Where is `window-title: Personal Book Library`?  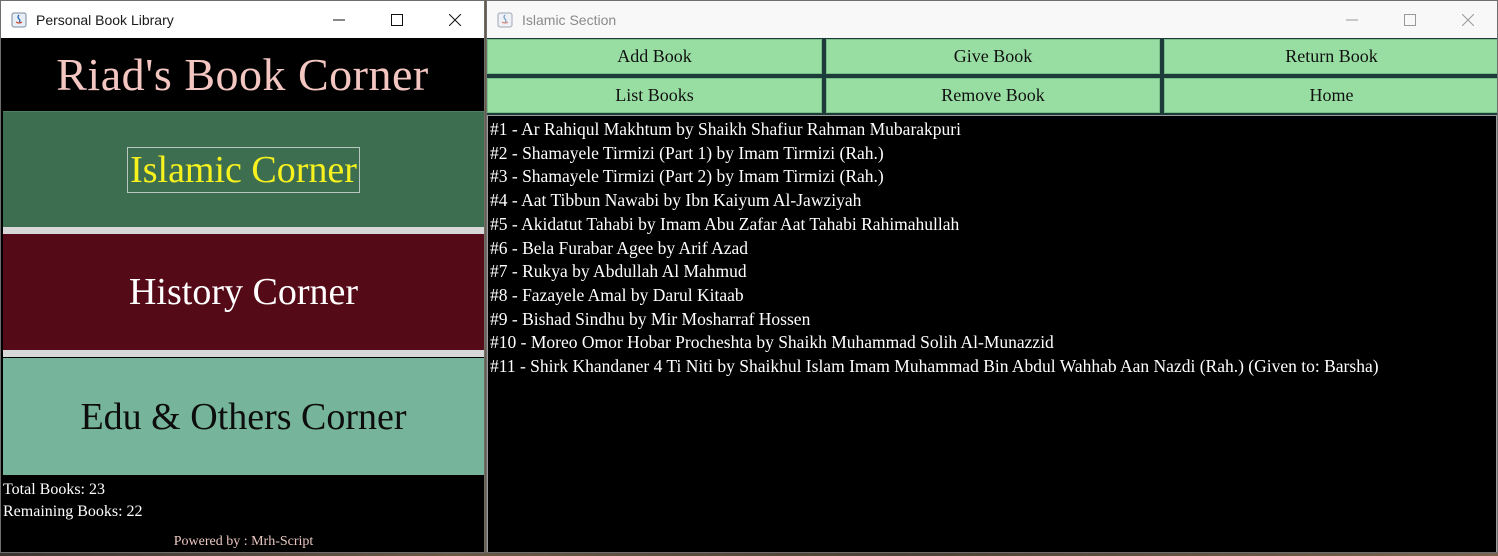 window-title: Personal Book Library is located at coordinates (105, 19).